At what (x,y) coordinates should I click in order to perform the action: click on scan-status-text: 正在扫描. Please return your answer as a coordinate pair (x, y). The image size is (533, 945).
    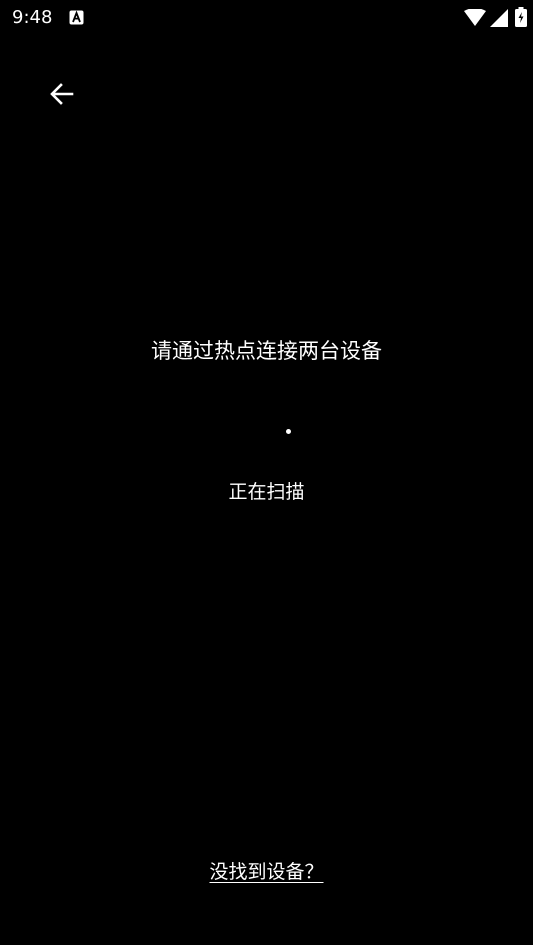
    Looking at the image, I should click on (266, 492).